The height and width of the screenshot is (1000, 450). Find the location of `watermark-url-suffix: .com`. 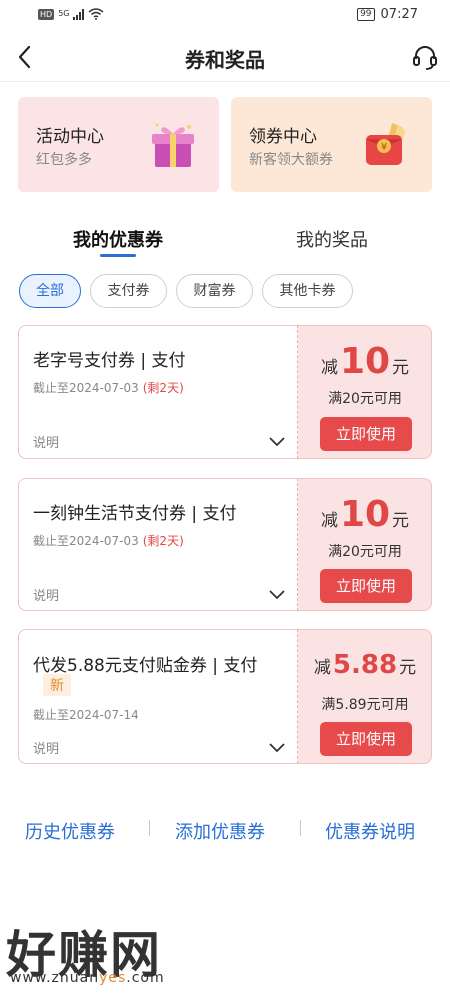

watermark-url-suffix: .com is located at coordinates (145, 978).